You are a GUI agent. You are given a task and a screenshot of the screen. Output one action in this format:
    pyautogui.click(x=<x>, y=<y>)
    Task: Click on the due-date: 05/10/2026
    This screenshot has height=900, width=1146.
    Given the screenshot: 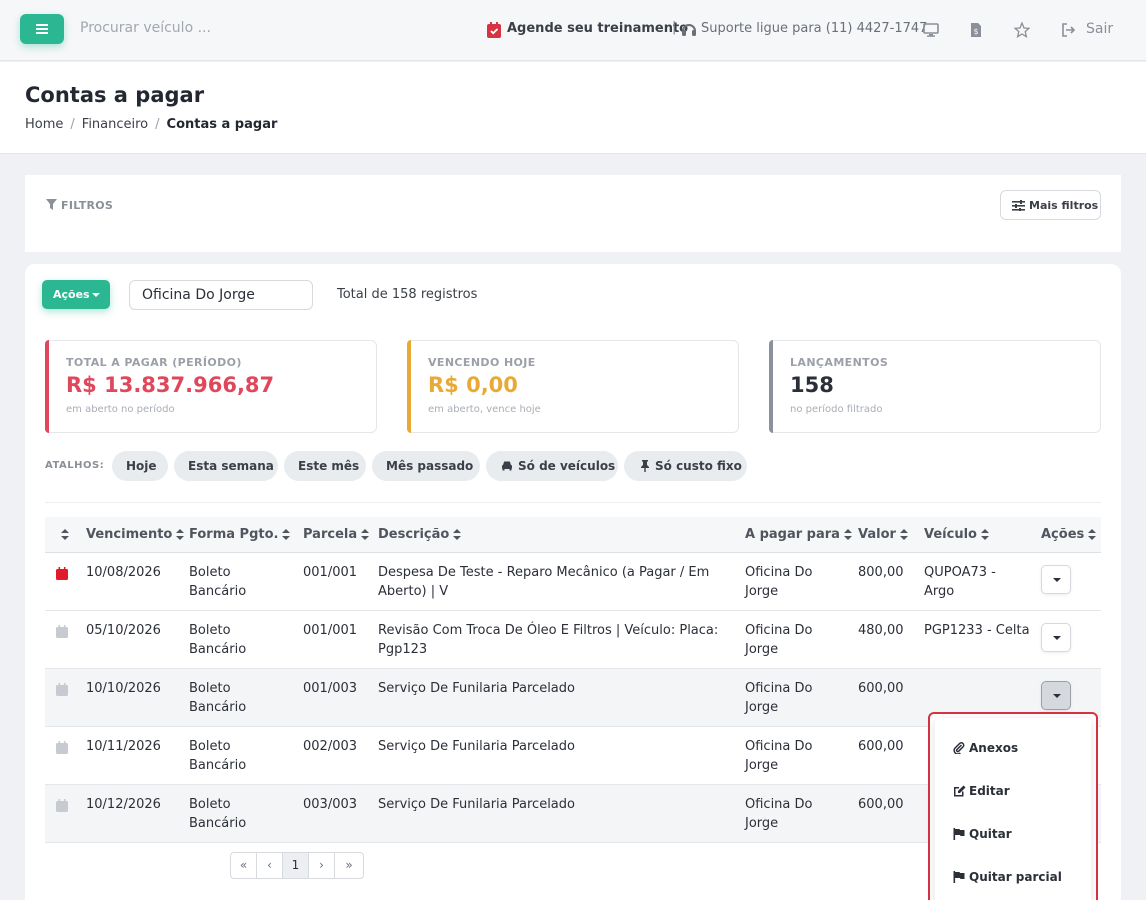 What is the action you would take?
    pyautogui.click(x=123, y=630)
    